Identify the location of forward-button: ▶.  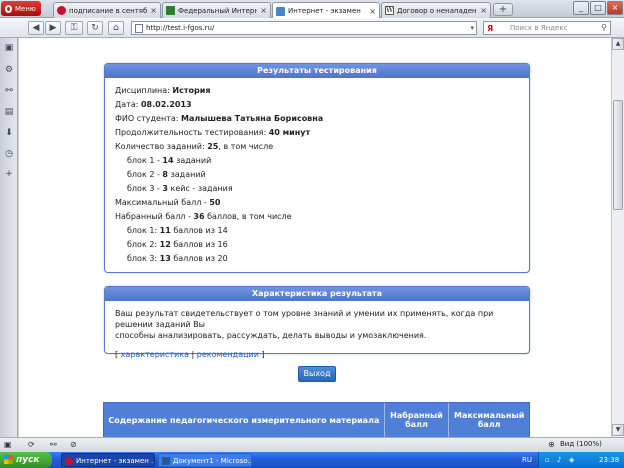
(53, 28).